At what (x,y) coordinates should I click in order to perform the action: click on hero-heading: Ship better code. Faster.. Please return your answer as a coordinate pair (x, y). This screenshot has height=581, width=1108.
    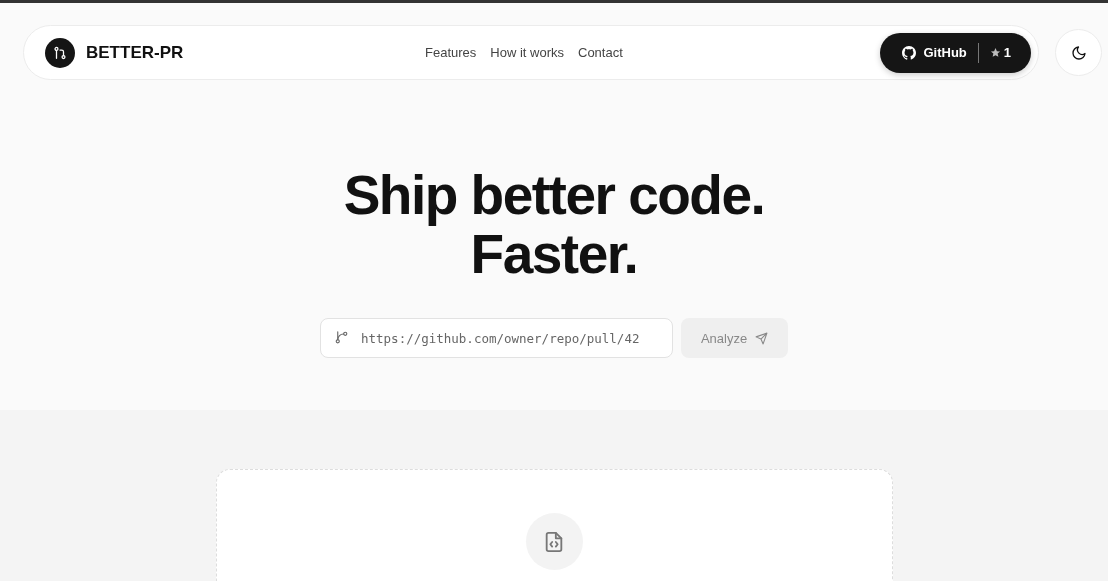
    Looking at the image, I should click on (554, 225).